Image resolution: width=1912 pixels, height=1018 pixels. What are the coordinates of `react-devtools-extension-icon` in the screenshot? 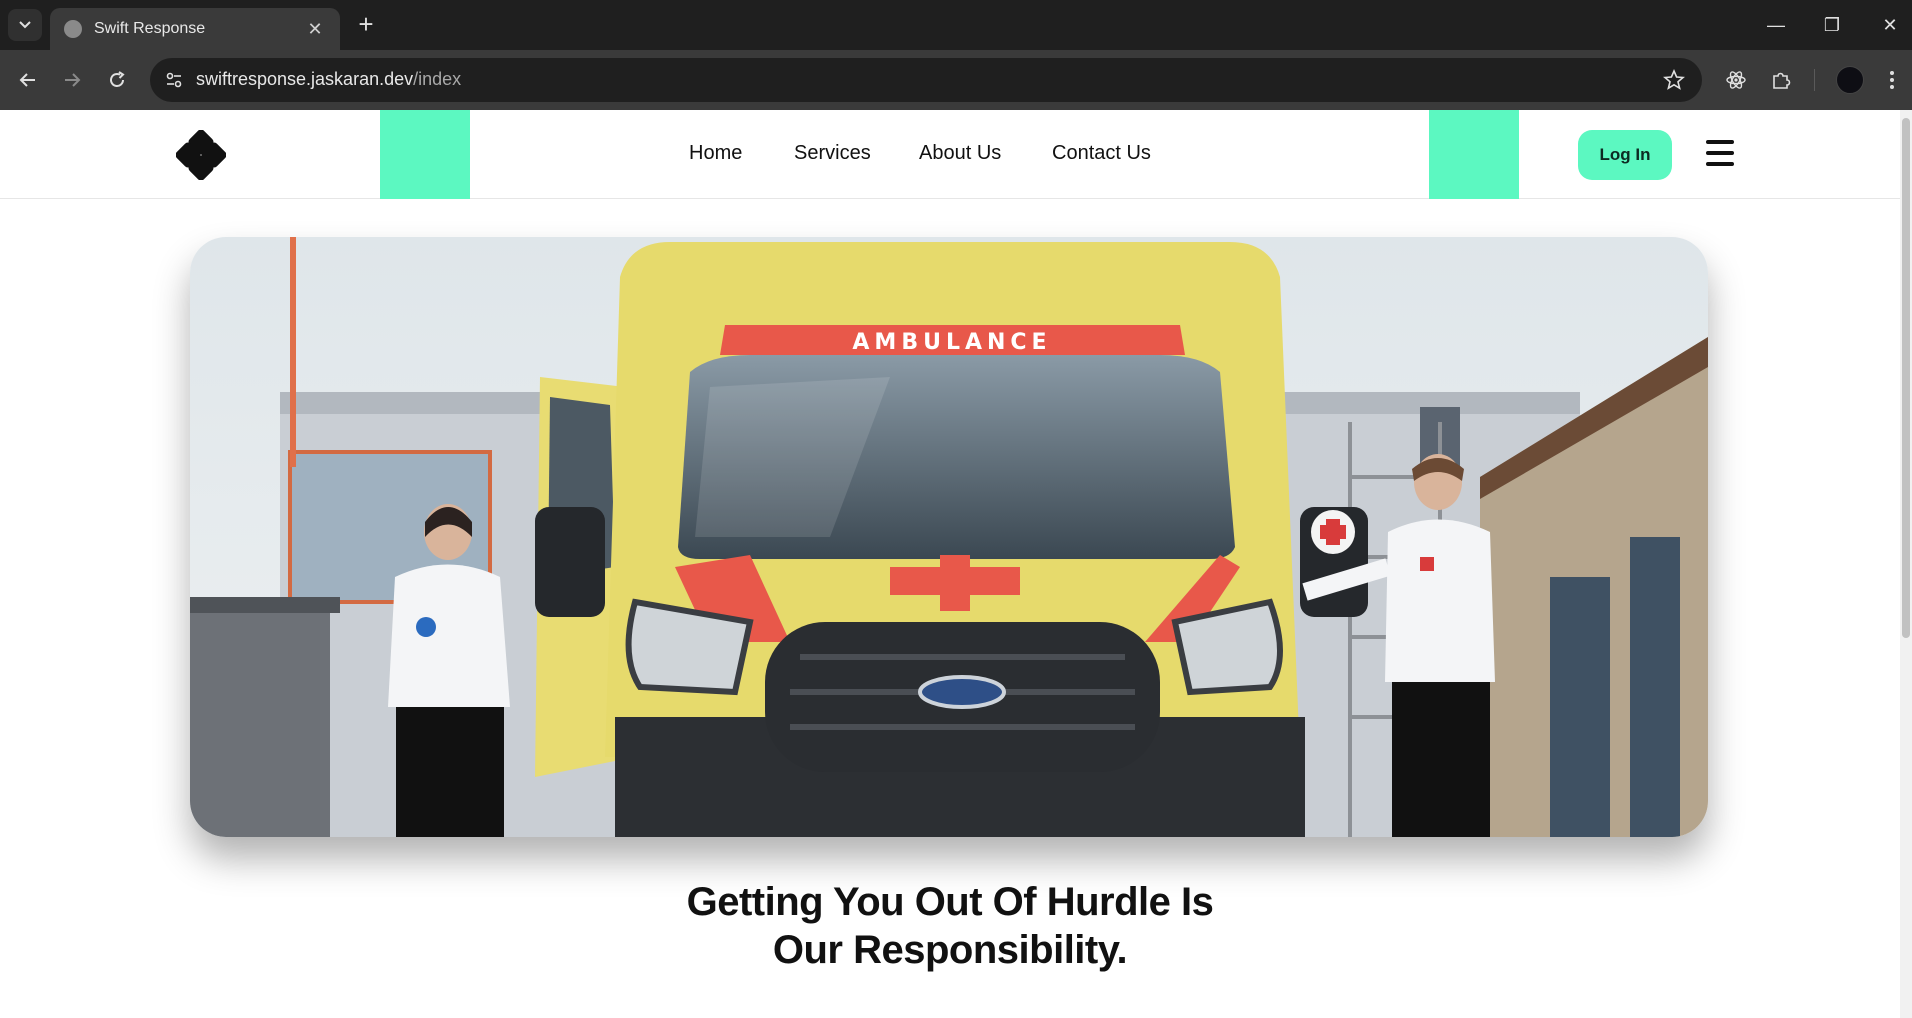 It's located at (1736, 80).